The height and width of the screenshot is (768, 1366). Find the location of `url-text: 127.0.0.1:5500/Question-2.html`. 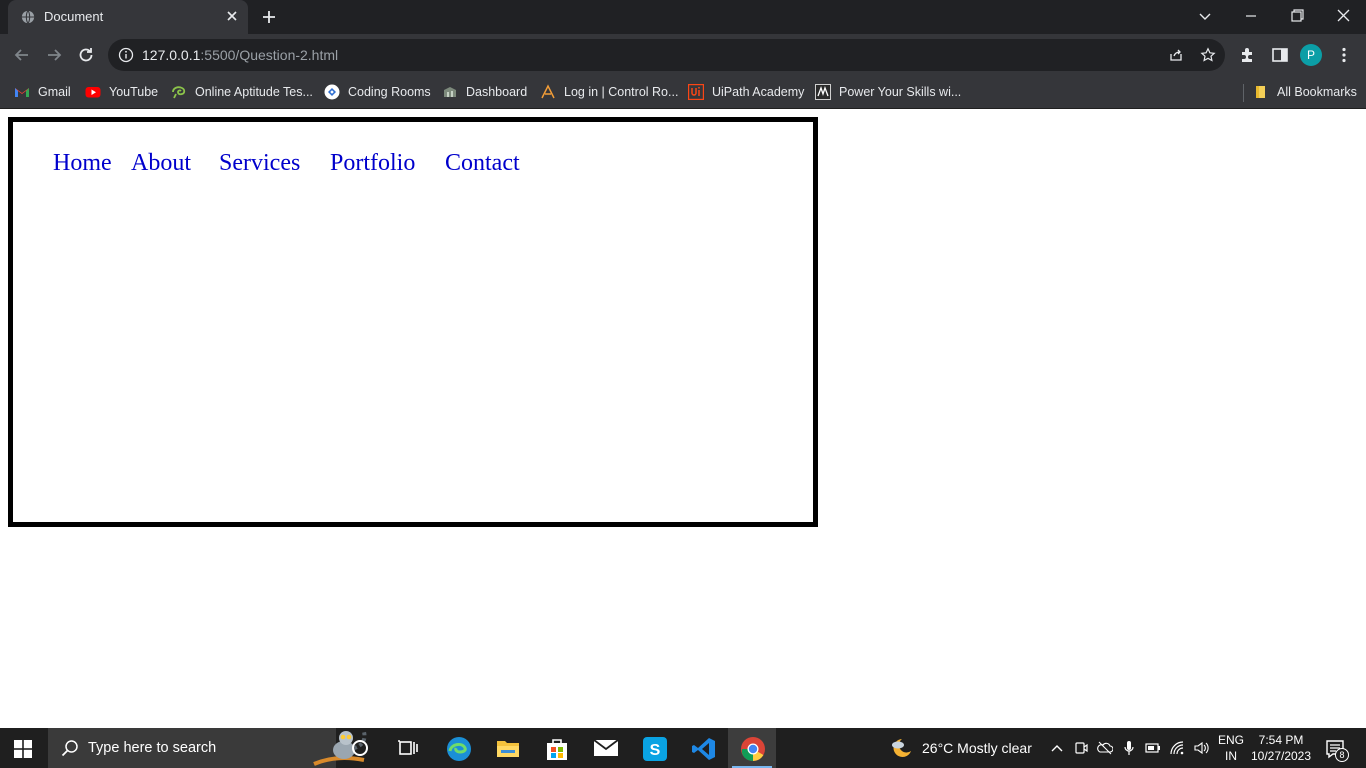

url-text: 127.0.0.1:5500/Question-2.html is located at coordinates (240, 55).